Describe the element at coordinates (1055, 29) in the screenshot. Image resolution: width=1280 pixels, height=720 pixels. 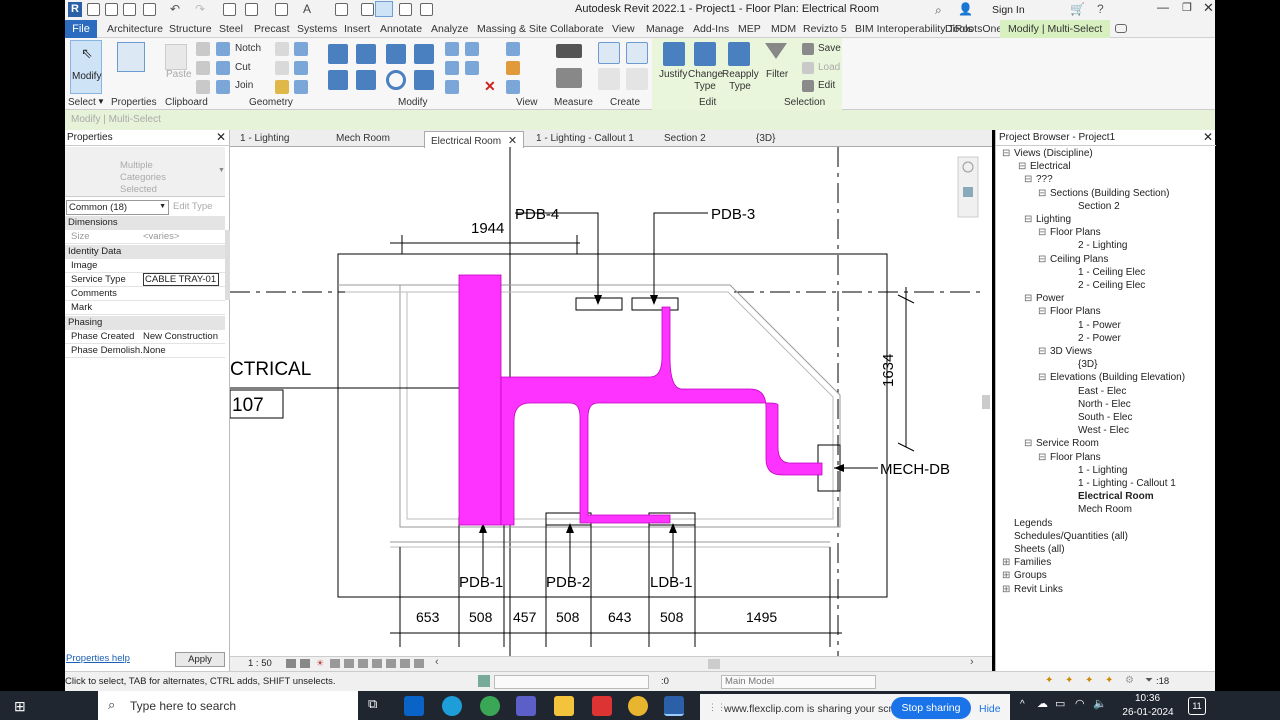
I see `tab-modify-multi-select: Modify | Multi-Select` at that location.